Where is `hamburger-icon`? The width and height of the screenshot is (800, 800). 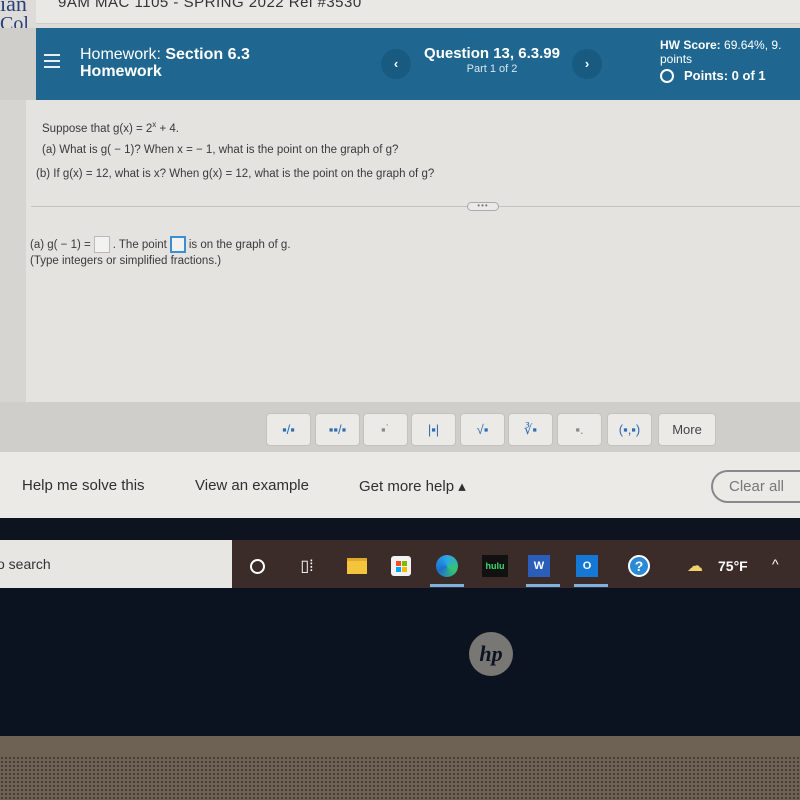
hamburger-icon is located at coordinates (52, 61).